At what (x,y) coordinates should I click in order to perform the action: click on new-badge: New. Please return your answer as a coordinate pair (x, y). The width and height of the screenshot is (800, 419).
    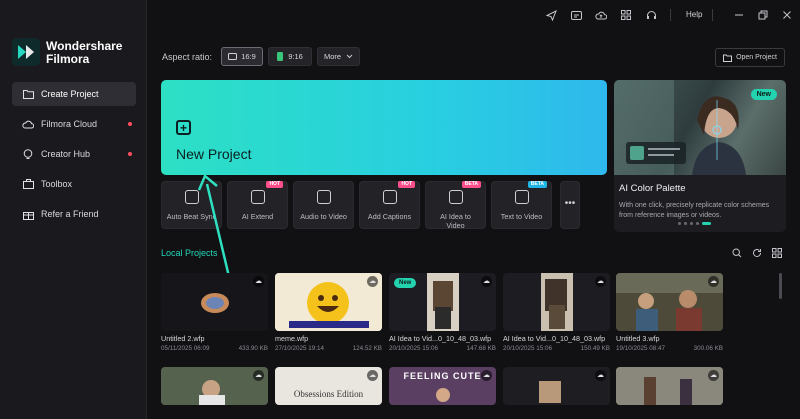
    Looking at the image, I should click on (405, 283).